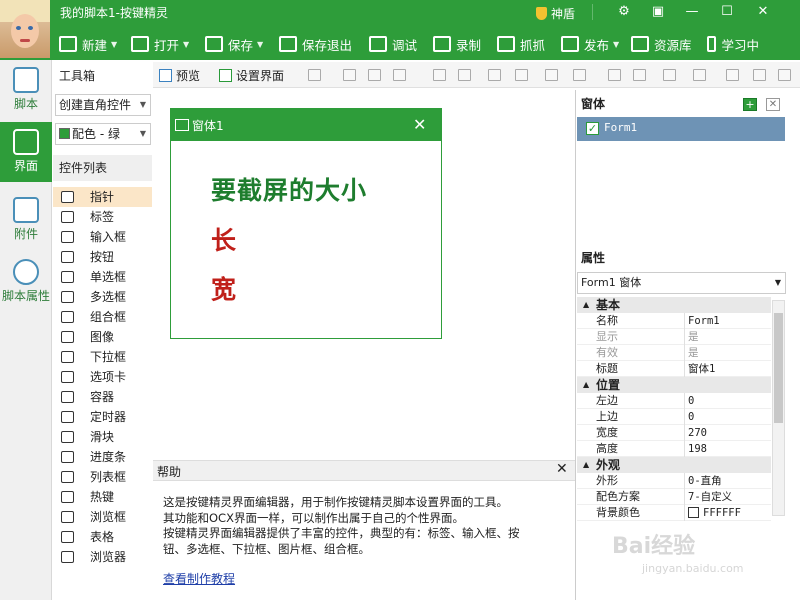 Image resolution: width=800 pixels, height=600 pixels. Describe the element at coordinates (525, 44) in the screenshot. I see `toolbar-button: 抓抓` at that location.